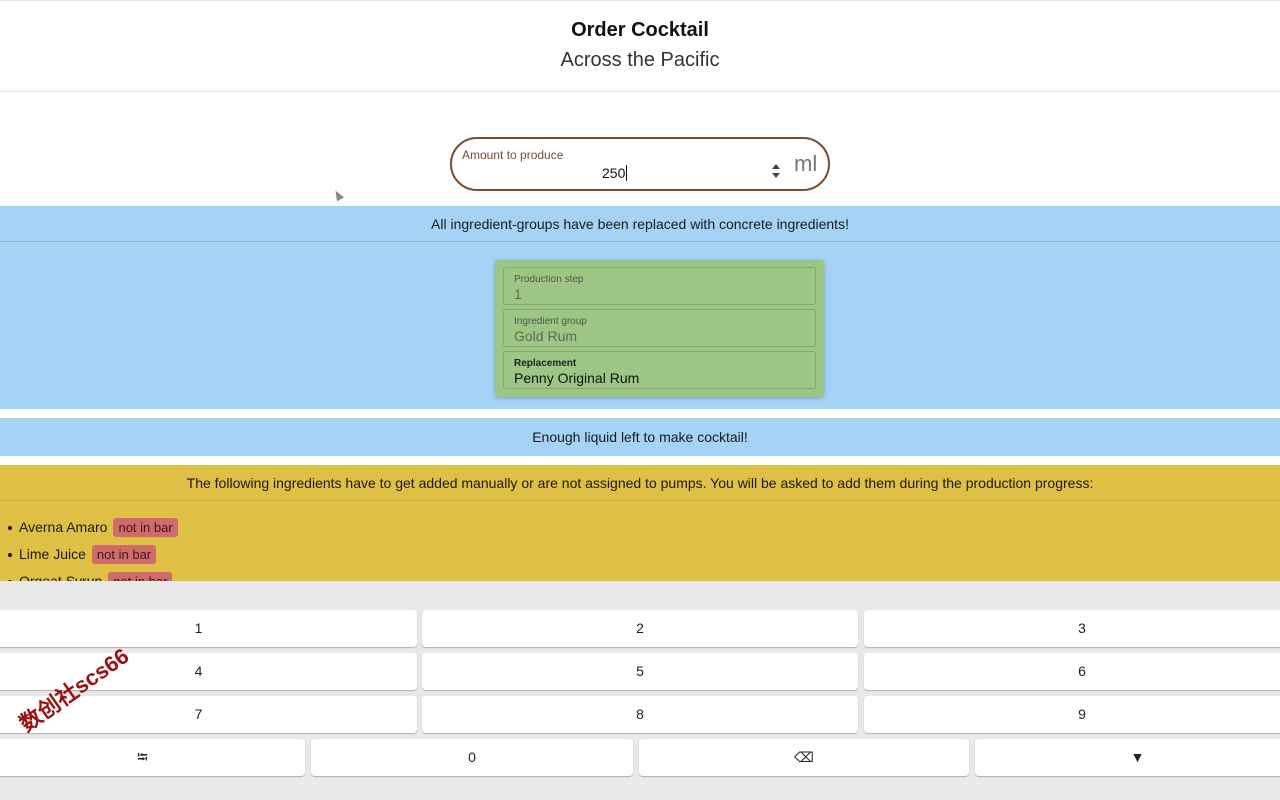 This screenshot has width=1280, height=800. Describe the element at coordinates (640, 628) in the screenshot. I see `key-2: 2` at that location.